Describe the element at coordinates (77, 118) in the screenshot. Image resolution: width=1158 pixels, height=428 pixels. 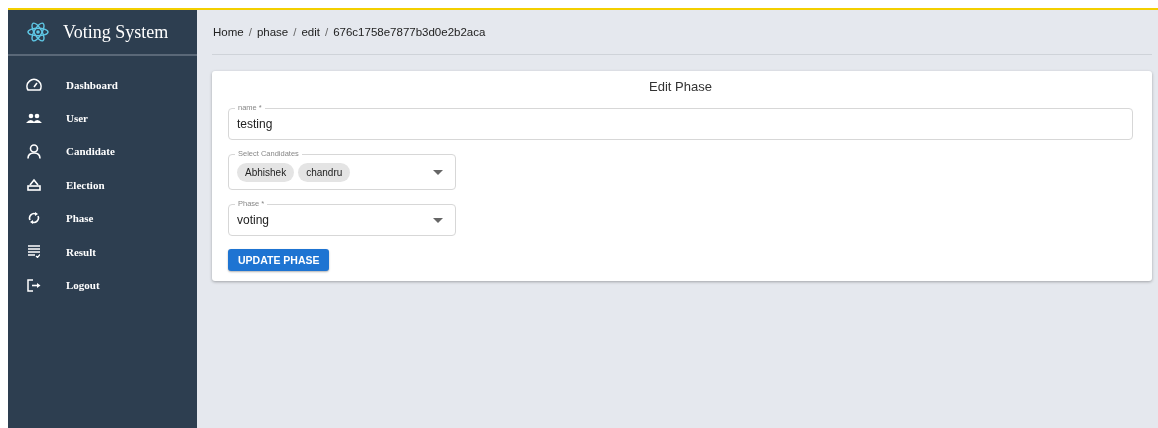
I see `sidebar-item: User` at that location.